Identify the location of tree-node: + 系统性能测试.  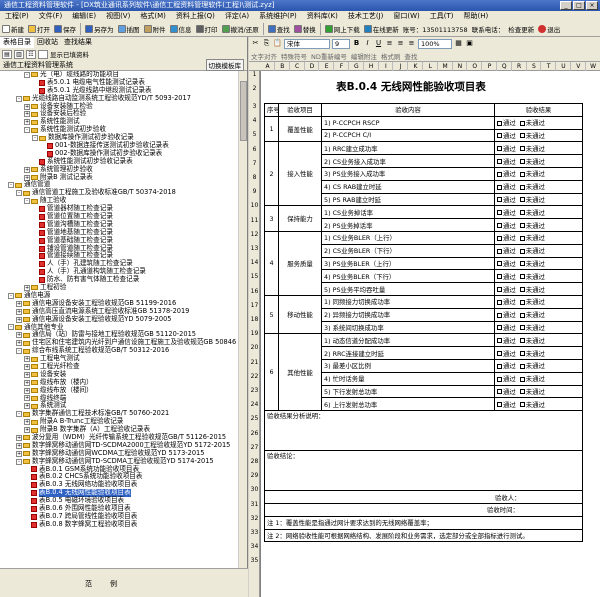
(119, 121).